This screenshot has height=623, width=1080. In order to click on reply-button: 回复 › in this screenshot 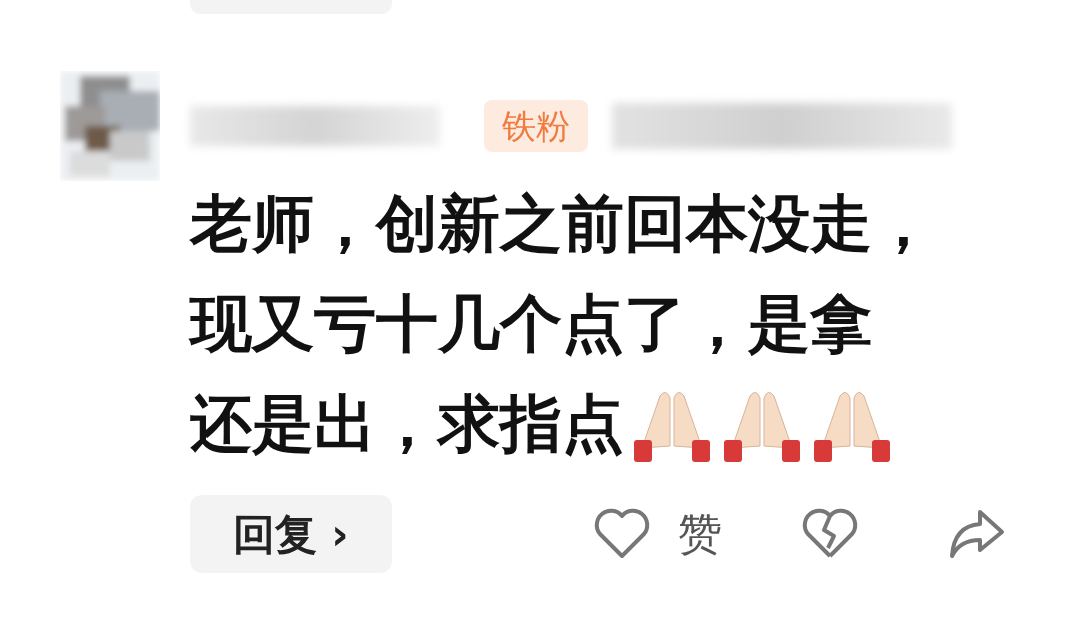, I will do `click(291, 534)`.